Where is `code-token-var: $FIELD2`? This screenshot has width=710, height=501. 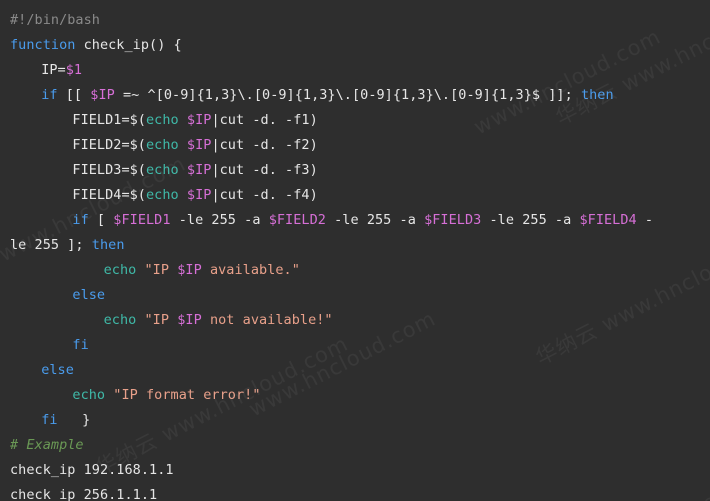 code-token-var: $FIELD2 is located at coordinates (297, 220).